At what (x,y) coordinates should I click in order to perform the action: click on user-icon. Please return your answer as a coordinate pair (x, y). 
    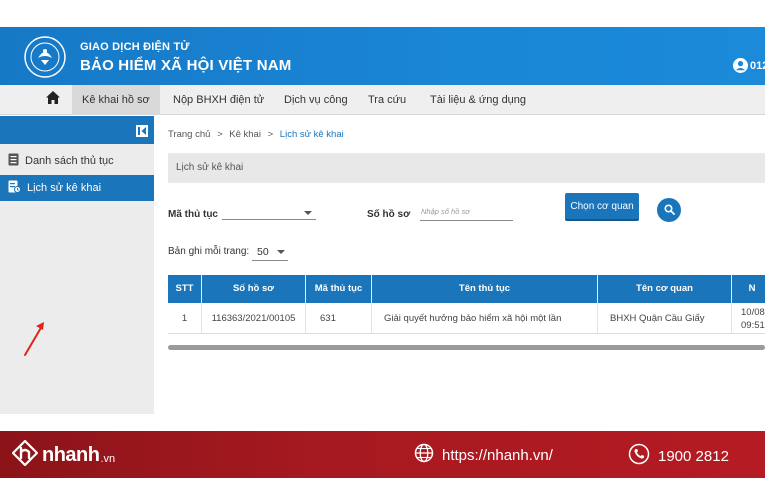
    Looking at the image, I should click on (740, 65).